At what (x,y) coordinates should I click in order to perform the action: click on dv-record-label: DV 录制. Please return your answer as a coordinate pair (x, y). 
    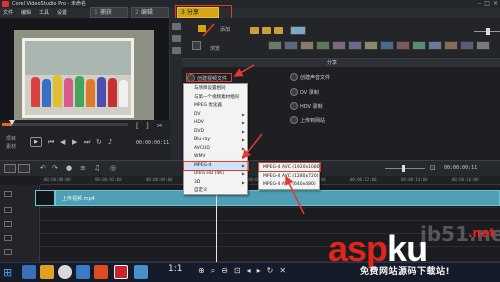
    Looking at the image, I should click on (309, 92).